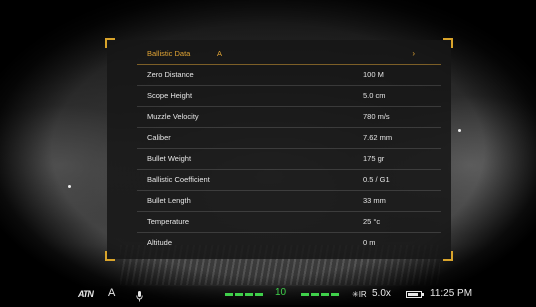 The height and width of the screenshot is (307, 536). I want to click on menu-item-label: Muzzle Velocity, so click(173, 116).